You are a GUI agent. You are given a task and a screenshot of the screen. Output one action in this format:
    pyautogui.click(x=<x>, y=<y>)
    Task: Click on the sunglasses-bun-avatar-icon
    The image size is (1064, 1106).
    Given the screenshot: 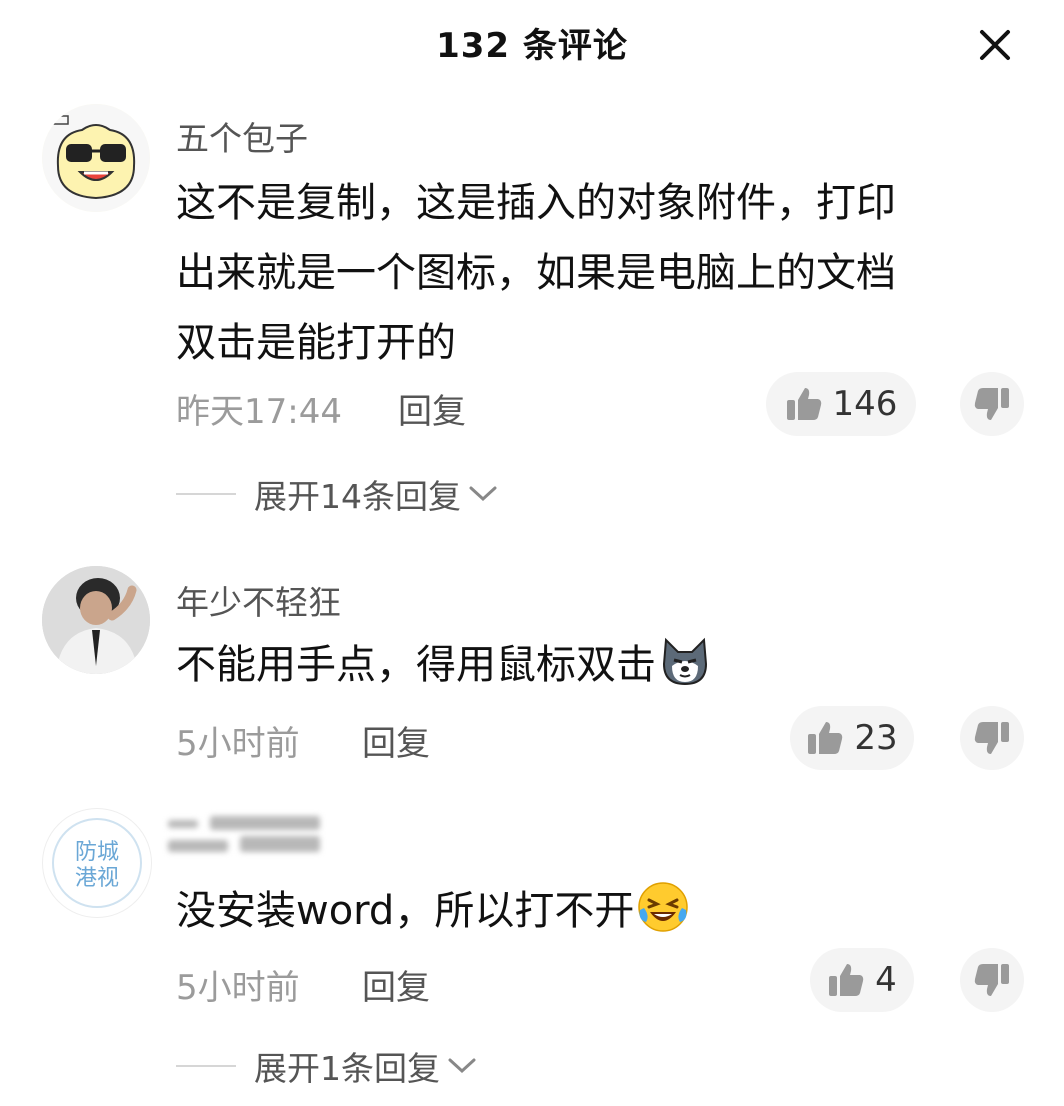 What is the action you would take?
    pyautogui.click(x=96, y=158)
    